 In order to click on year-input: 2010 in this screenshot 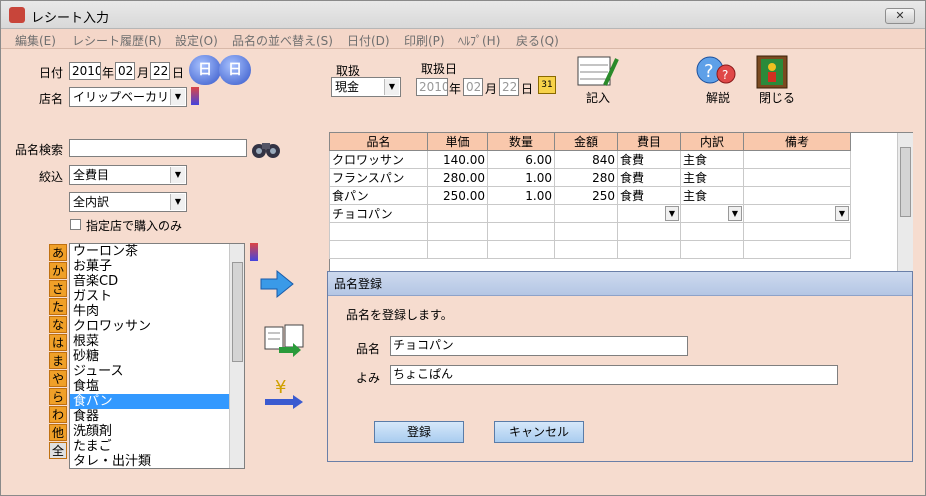, I will do `click(85, 71)`.